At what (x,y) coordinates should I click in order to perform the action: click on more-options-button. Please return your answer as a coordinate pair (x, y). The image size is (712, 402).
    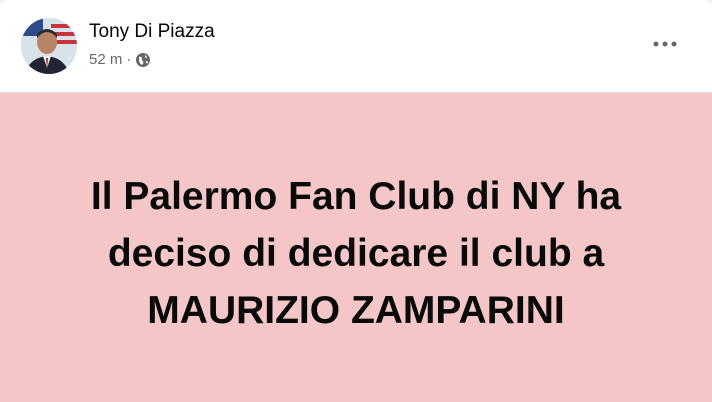
    Looking at the image, I should click on (665, 44).